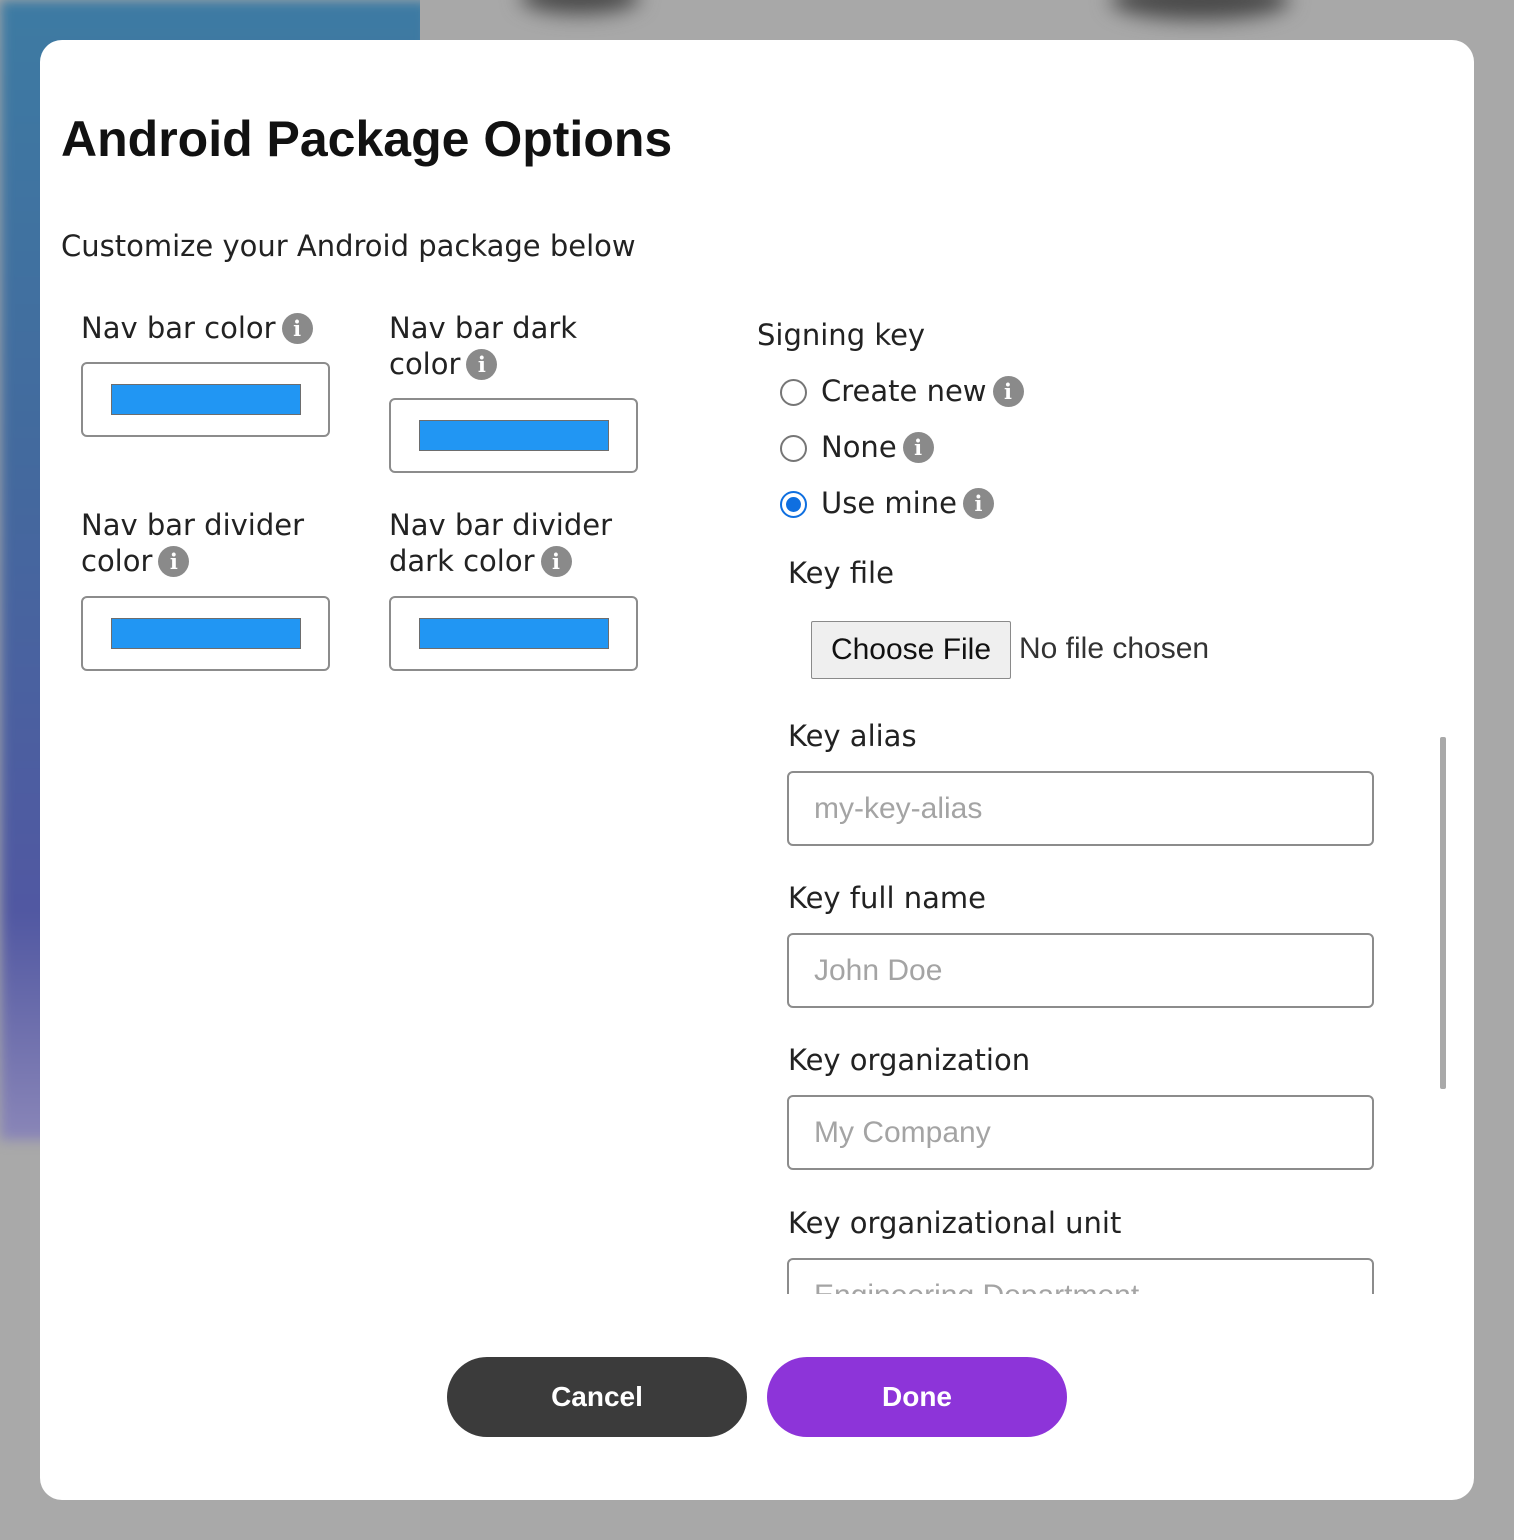 The width and height of the screenshot is (1514, 1540). Describe the element at coordinates (597, 1397) in the screenshot. I see `cancel-button: Cancel` at that location.